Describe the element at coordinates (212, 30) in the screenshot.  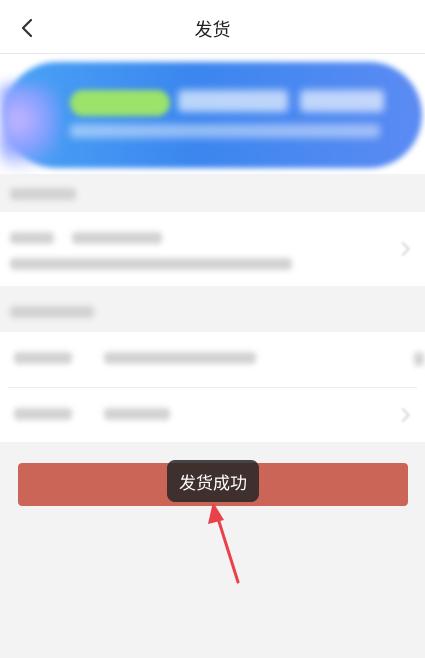
I see `page-title: 发货` at that location.